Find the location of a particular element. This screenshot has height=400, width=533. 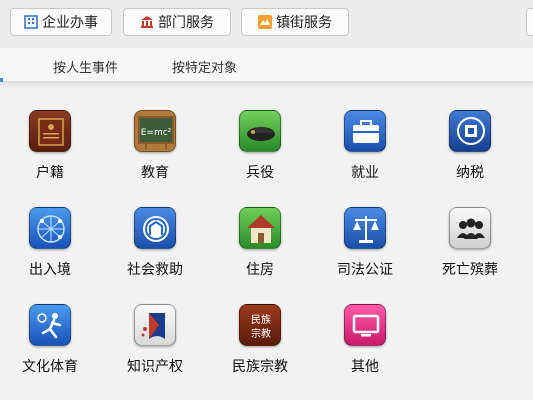

top-toolbar: 企业办事 部门服务 镇街服务 is located at coordinates (266, 24).